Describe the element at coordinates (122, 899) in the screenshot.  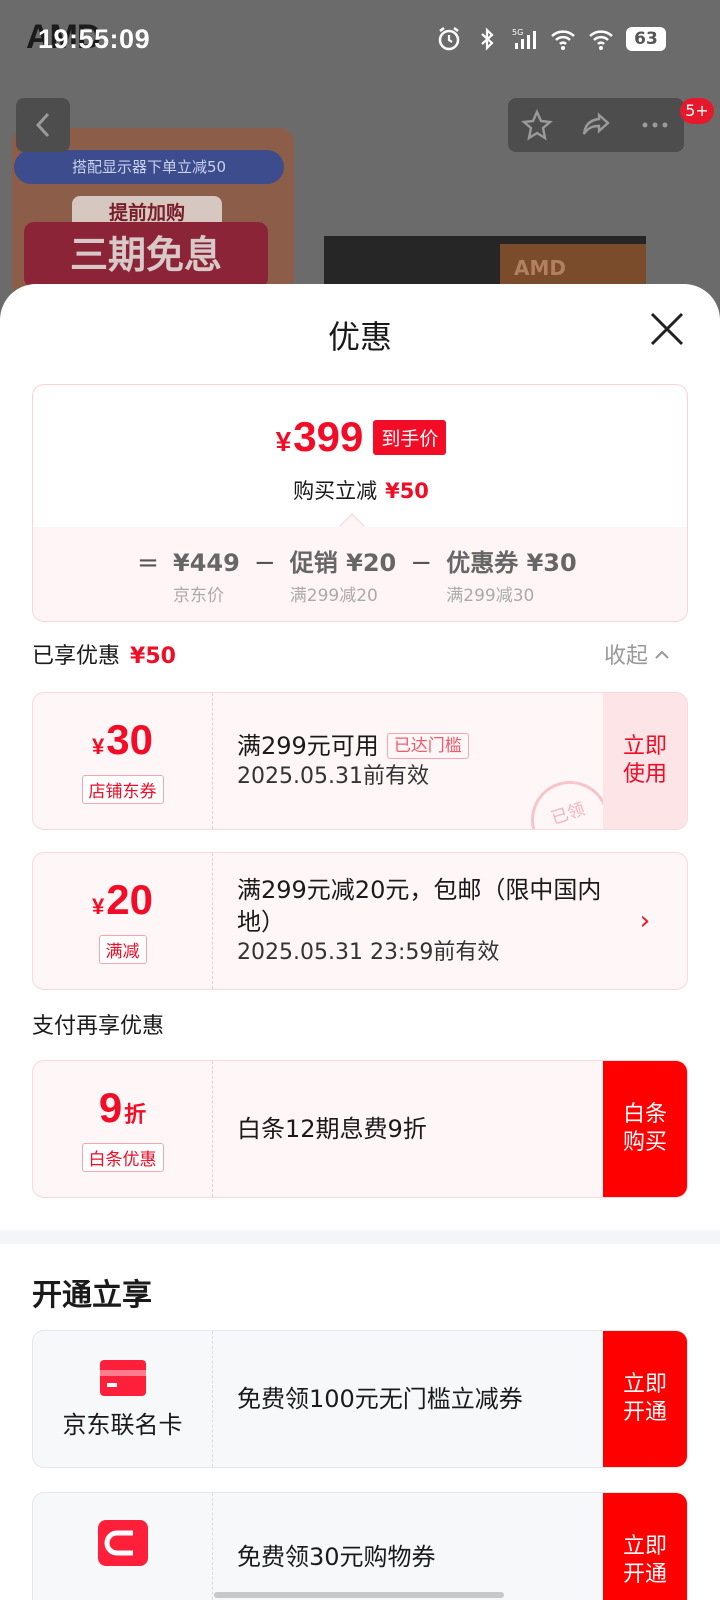
I see `promo-amount: ¥20` at that location.